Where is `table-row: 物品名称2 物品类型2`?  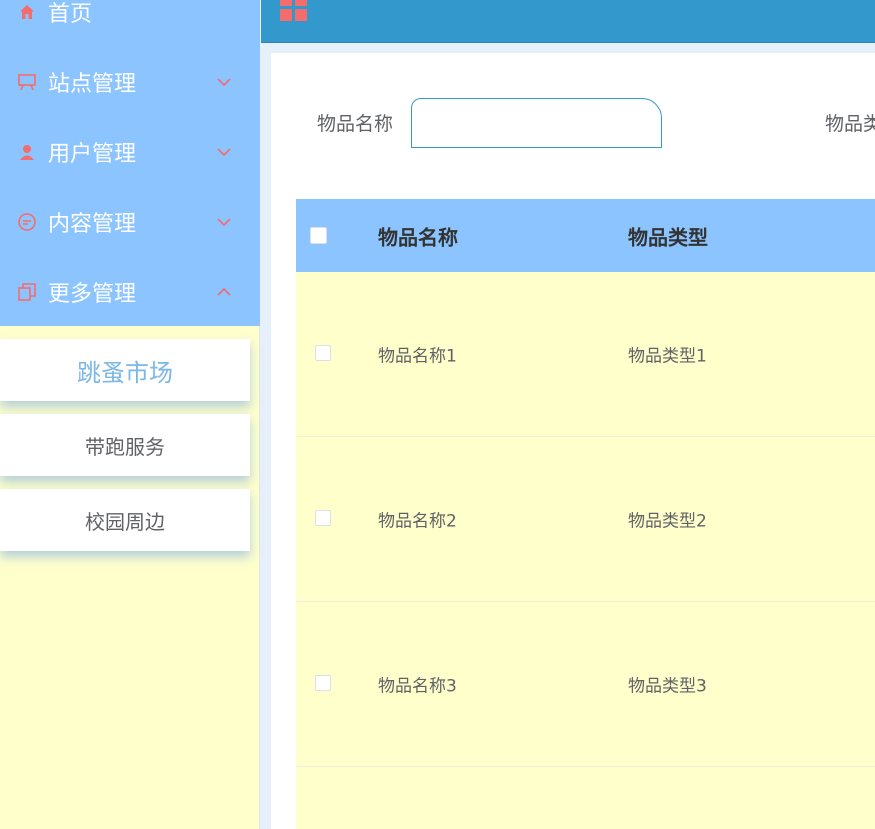
table-row: 物品名称2 物品类型2 is located at coordinates (585, 519).